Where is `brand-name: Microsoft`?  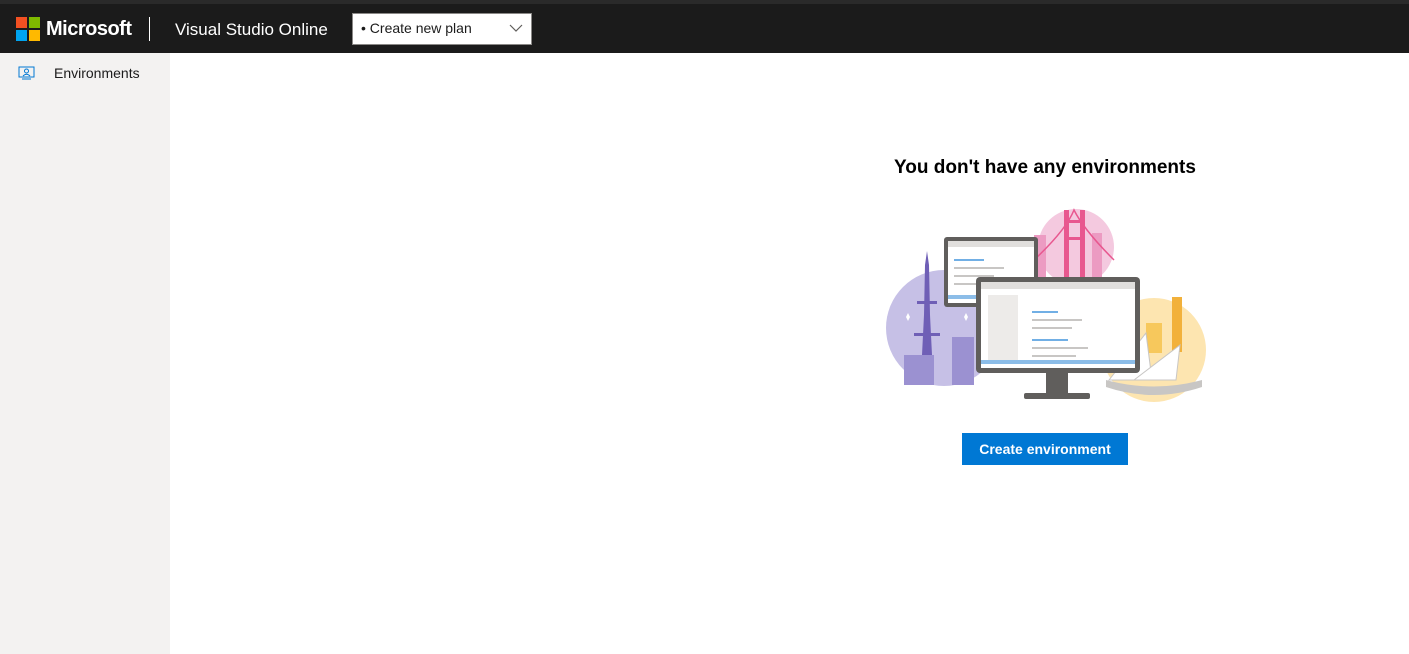
brand-name: Microsoft is located at coordinates (89, 29).